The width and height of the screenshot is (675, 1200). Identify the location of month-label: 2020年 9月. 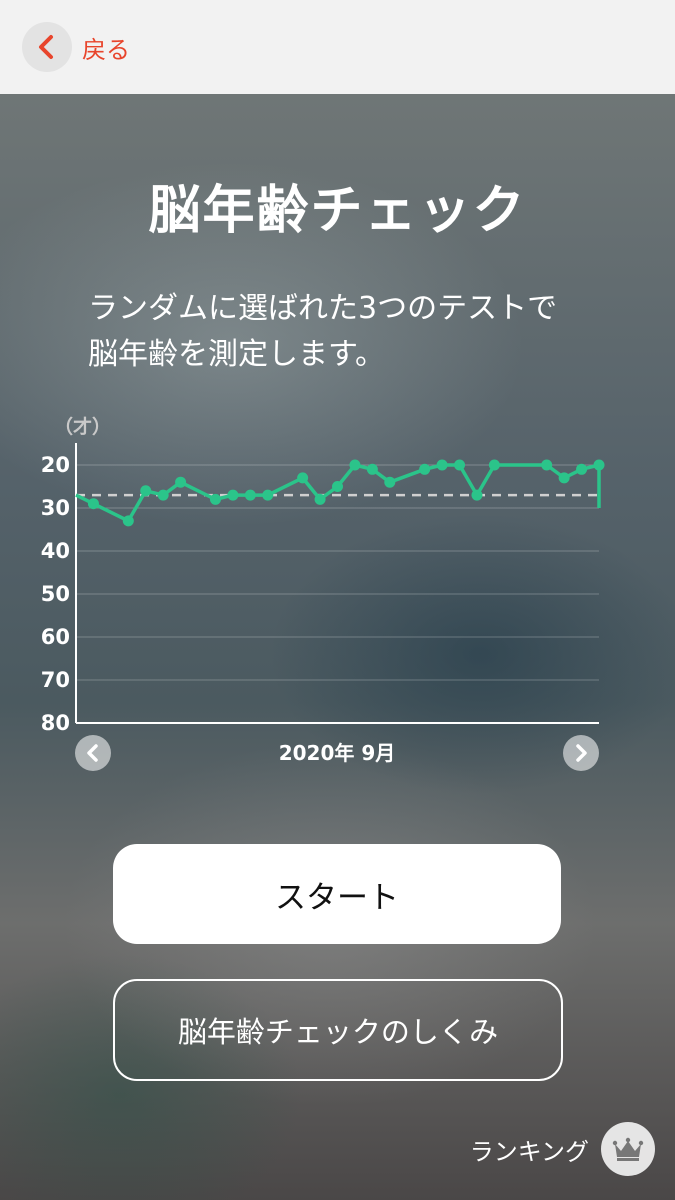
(337, 753).